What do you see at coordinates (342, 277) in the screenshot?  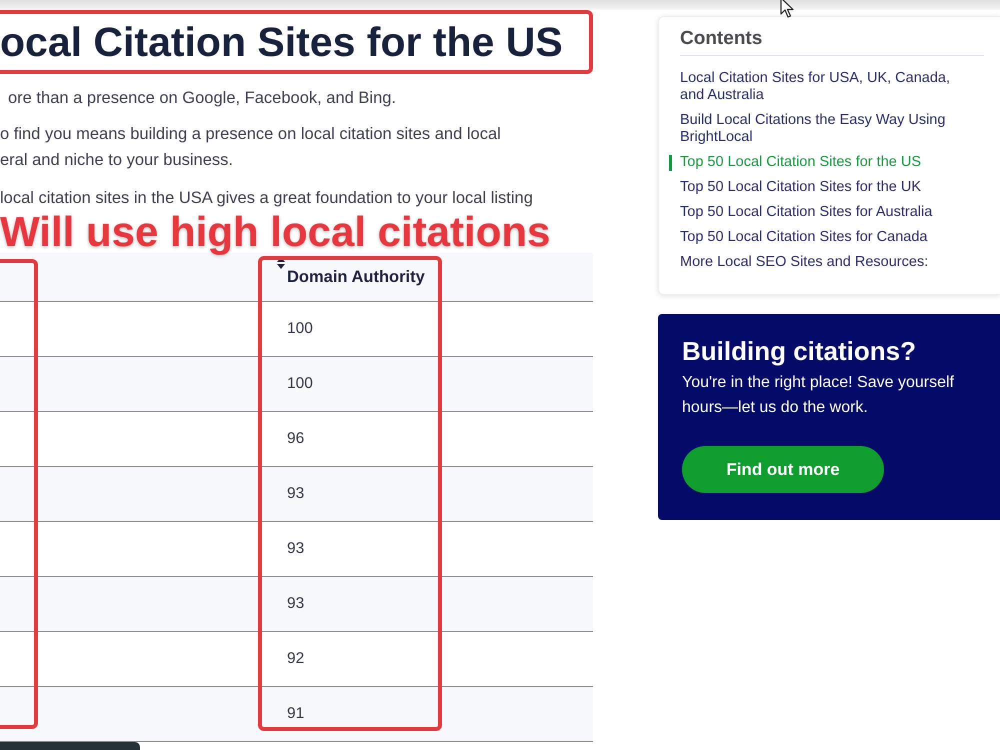 I see `column-header: Domain Authority` at bounding box center [342, 277].